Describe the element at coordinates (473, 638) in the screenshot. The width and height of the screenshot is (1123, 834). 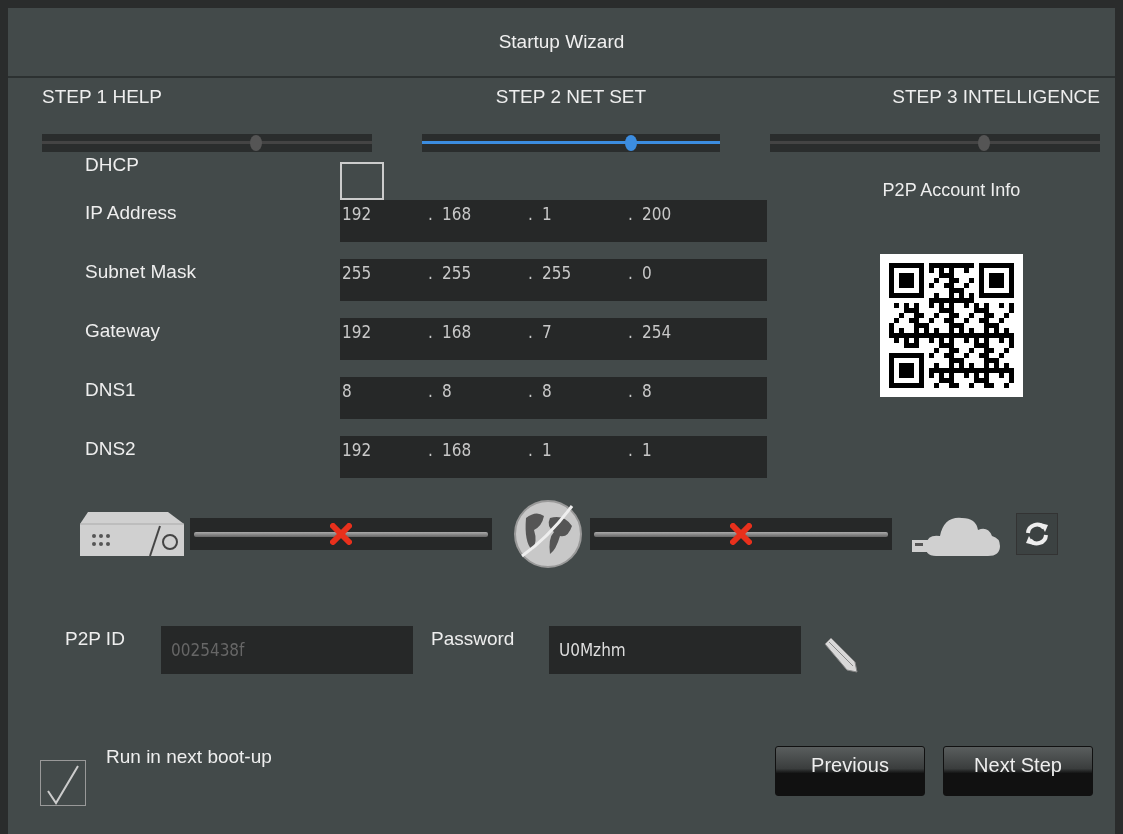
I see `field-label: Password` at that location.